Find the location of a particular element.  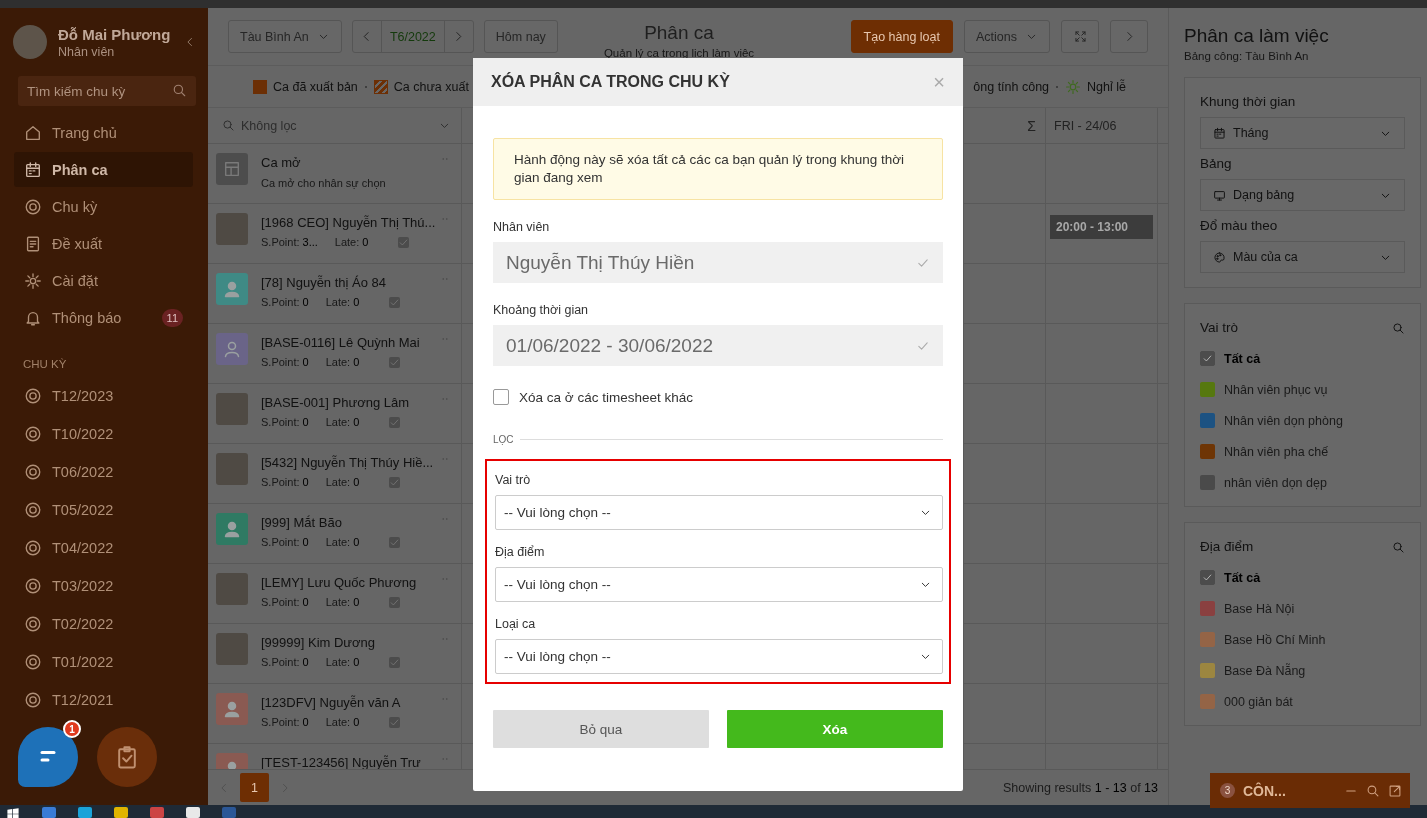

select-field: Tháng is located at coordinates (1302, 133).